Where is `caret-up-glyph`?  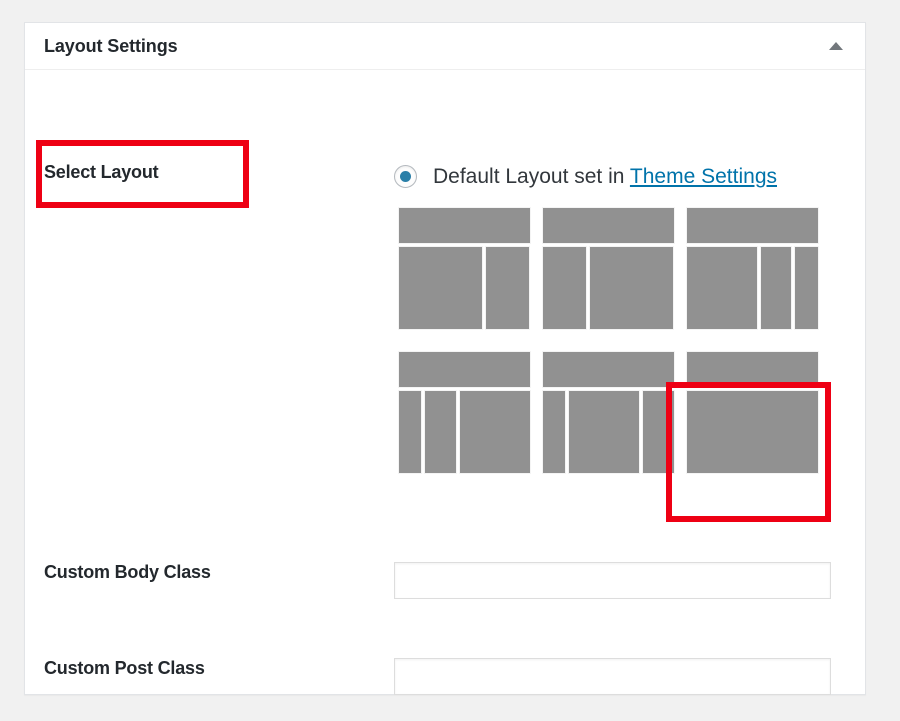 caret-up-glyph is located at coordinates (836, 46).